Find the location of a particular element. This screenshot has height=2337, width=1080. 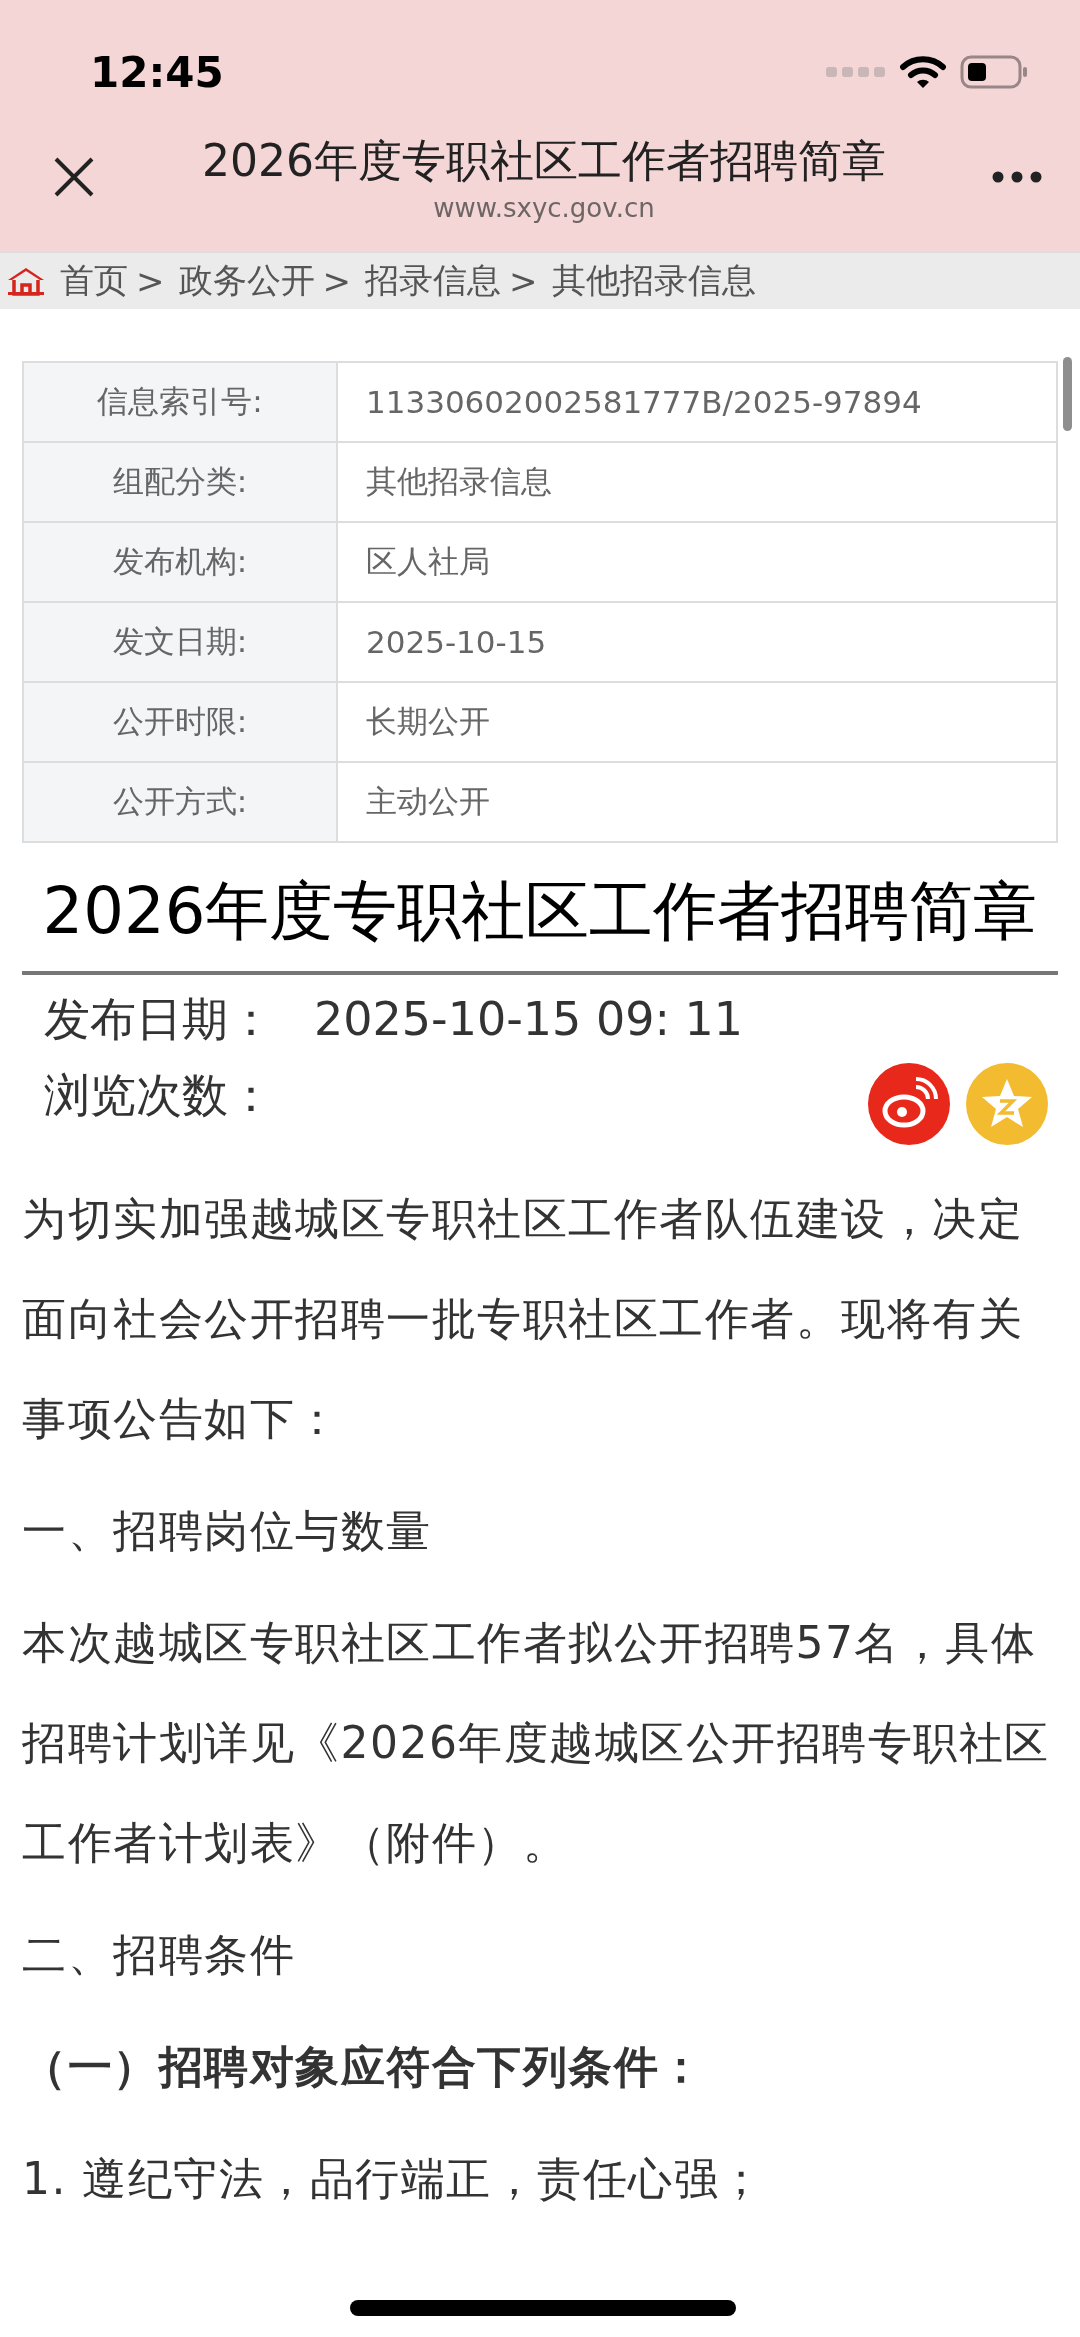

body-paragraph: （一）招聘对象应符合下列条件： is located at coordinates (364, 2067).